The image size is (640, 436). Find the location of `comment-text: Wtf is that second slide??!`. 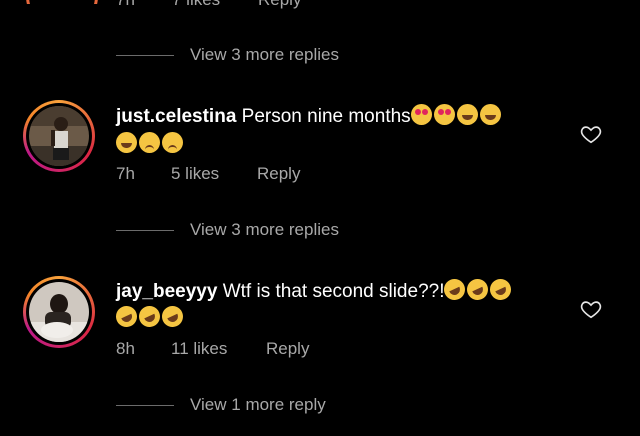

comment-text: Wtf is that second slide??! is located at coordinates (333, 291).